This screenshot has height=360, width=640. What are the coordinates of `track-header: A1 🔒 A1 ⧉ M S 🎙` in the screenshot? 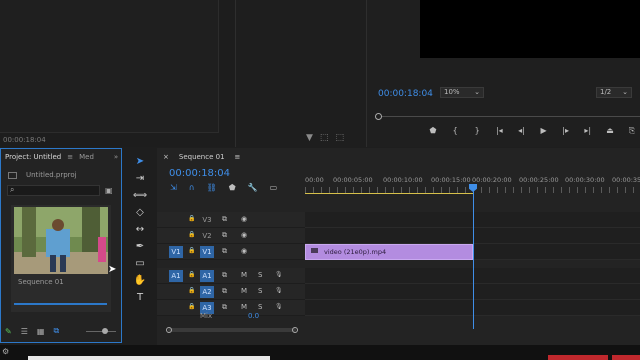 It's located at (231, 276).